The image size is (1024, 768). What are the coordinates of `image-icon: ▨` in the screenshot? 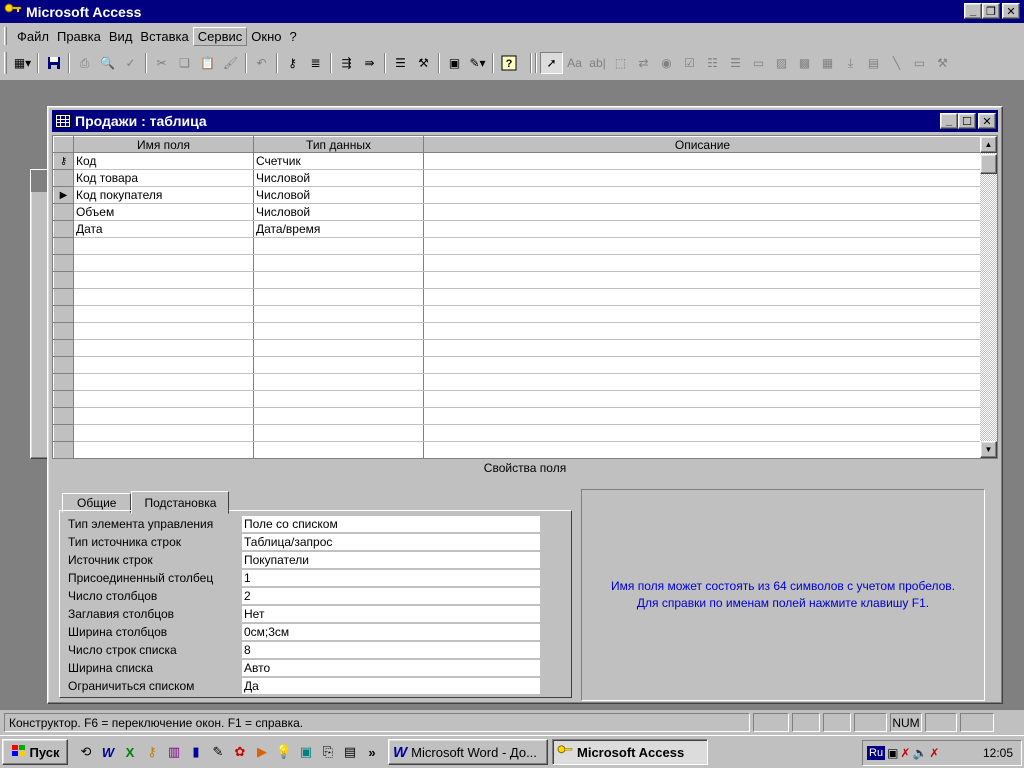 It's located at (781, 63).